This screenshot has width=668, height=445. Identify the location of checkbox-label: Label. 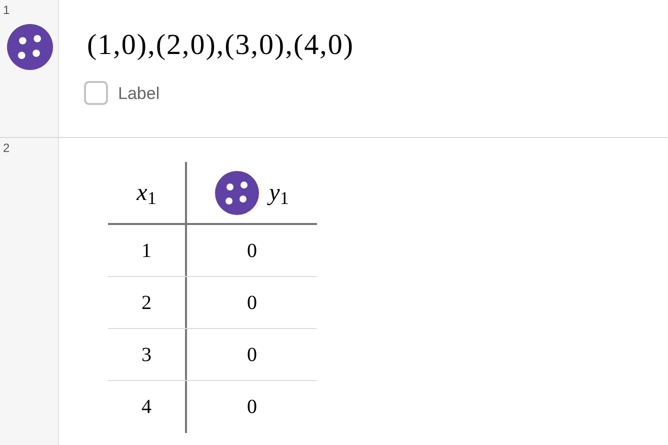
(139, 93).